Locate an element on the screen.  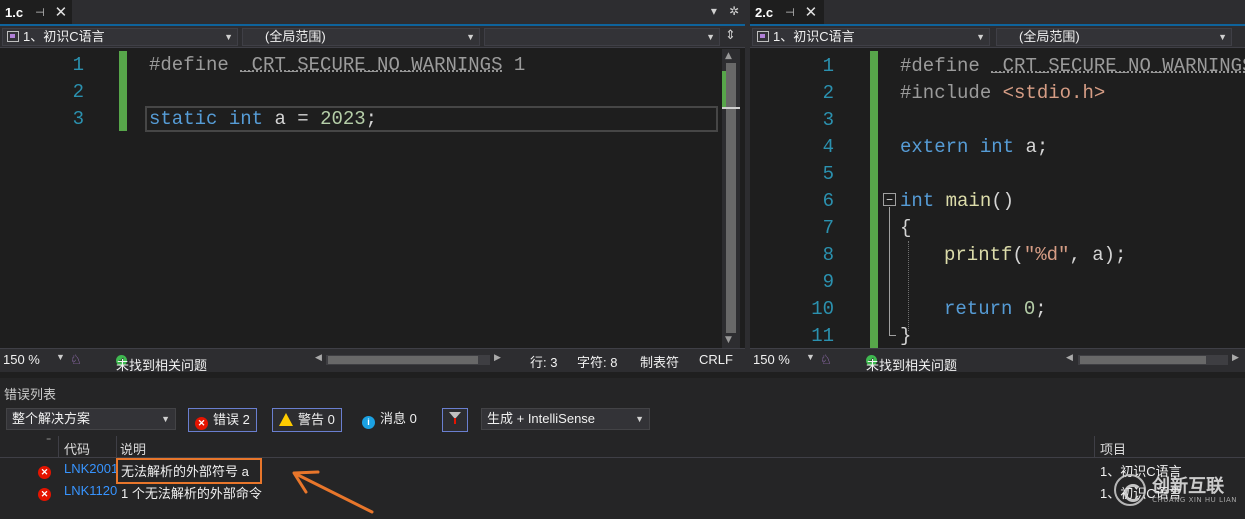
navigation-bar: 1、初识C语言 ▼ (全局范围) ▼ ▼ ⇕ is located at coordinates (372, 37).